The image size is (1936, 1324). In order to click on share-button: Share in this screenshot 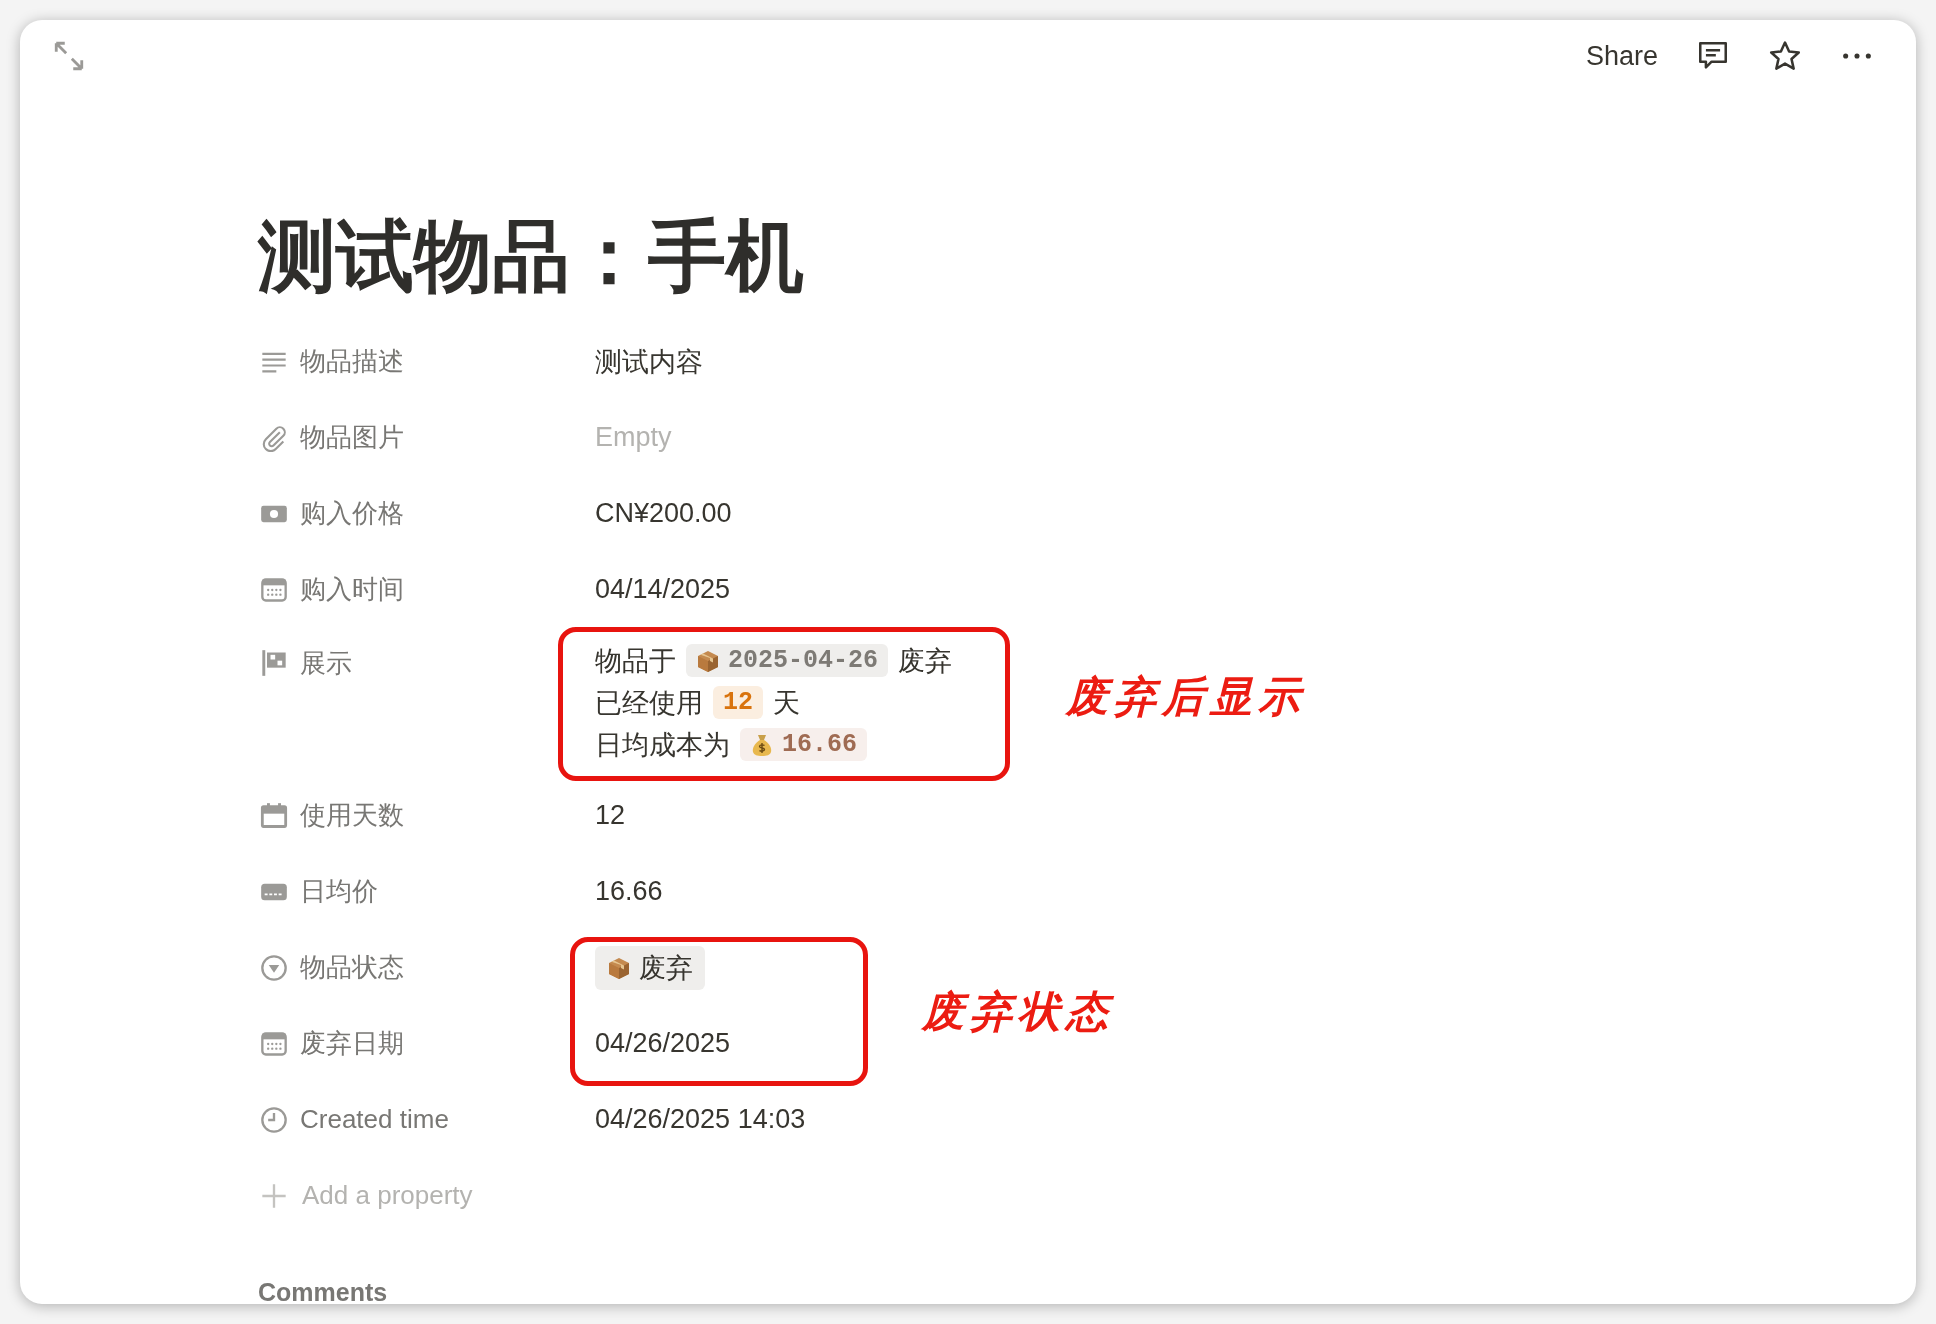, I will do `click(1621, 56)`.